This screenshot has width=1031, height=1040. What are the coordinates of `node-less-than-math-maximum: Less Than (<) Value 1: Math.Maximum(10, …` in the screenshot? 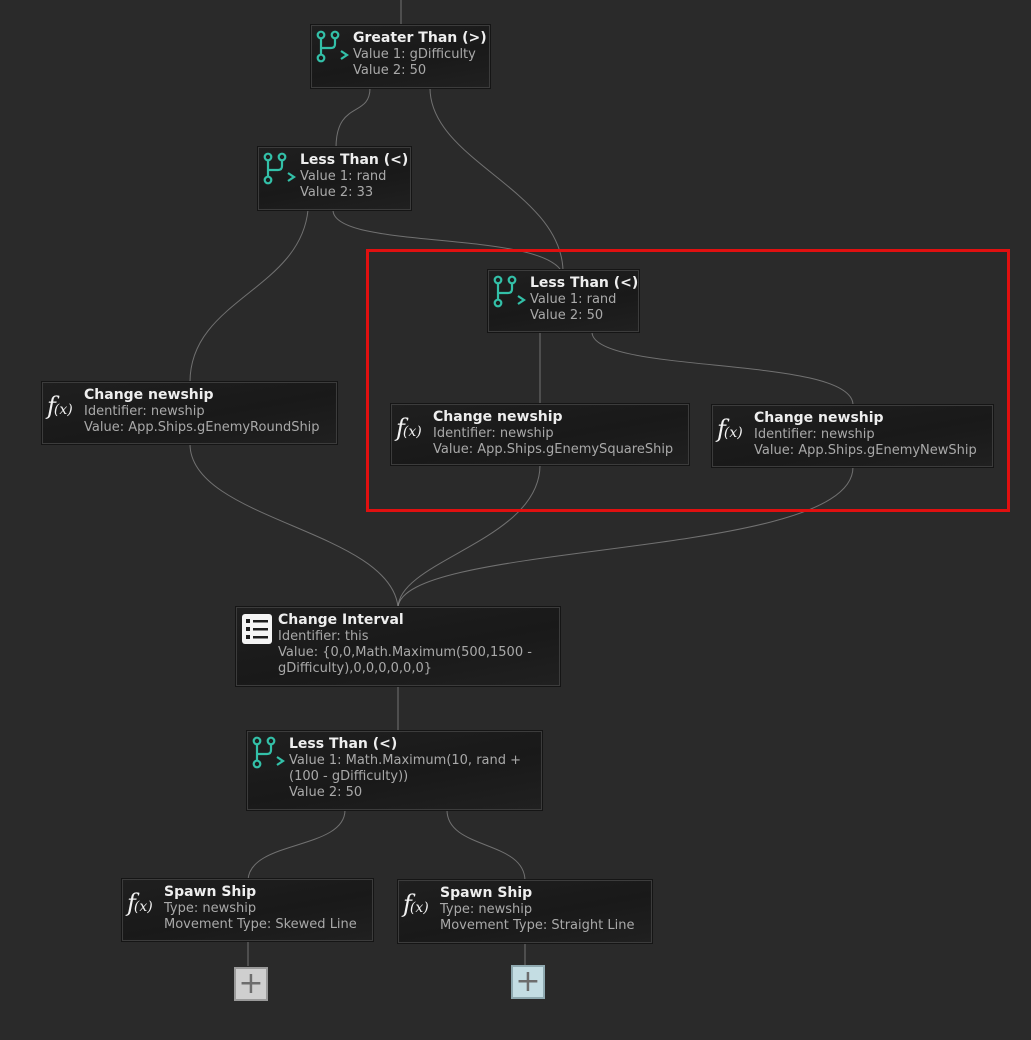 It's located at (394, 770).